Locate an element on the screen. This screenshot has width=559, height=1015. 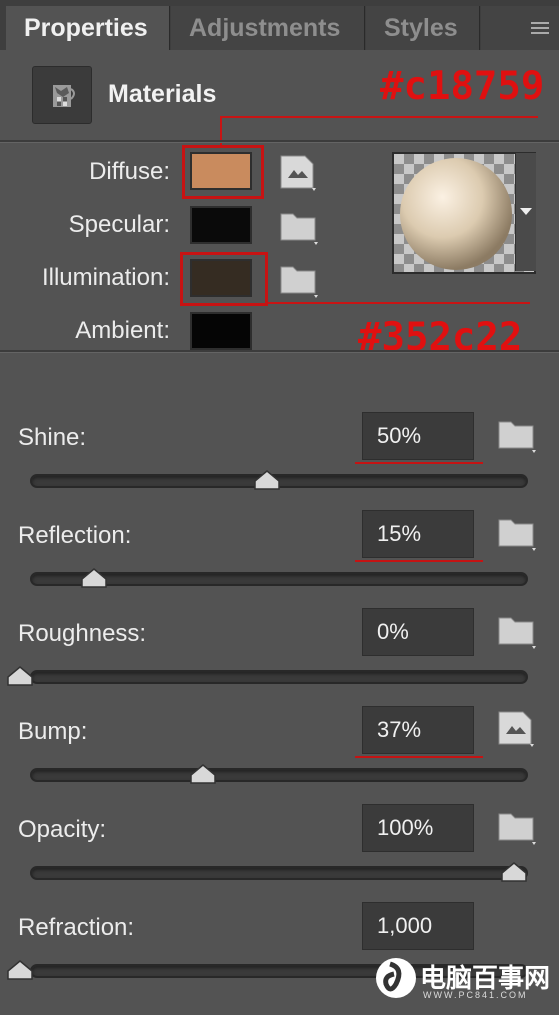
tab-styles: Styles is located at coordinates (423, 28).